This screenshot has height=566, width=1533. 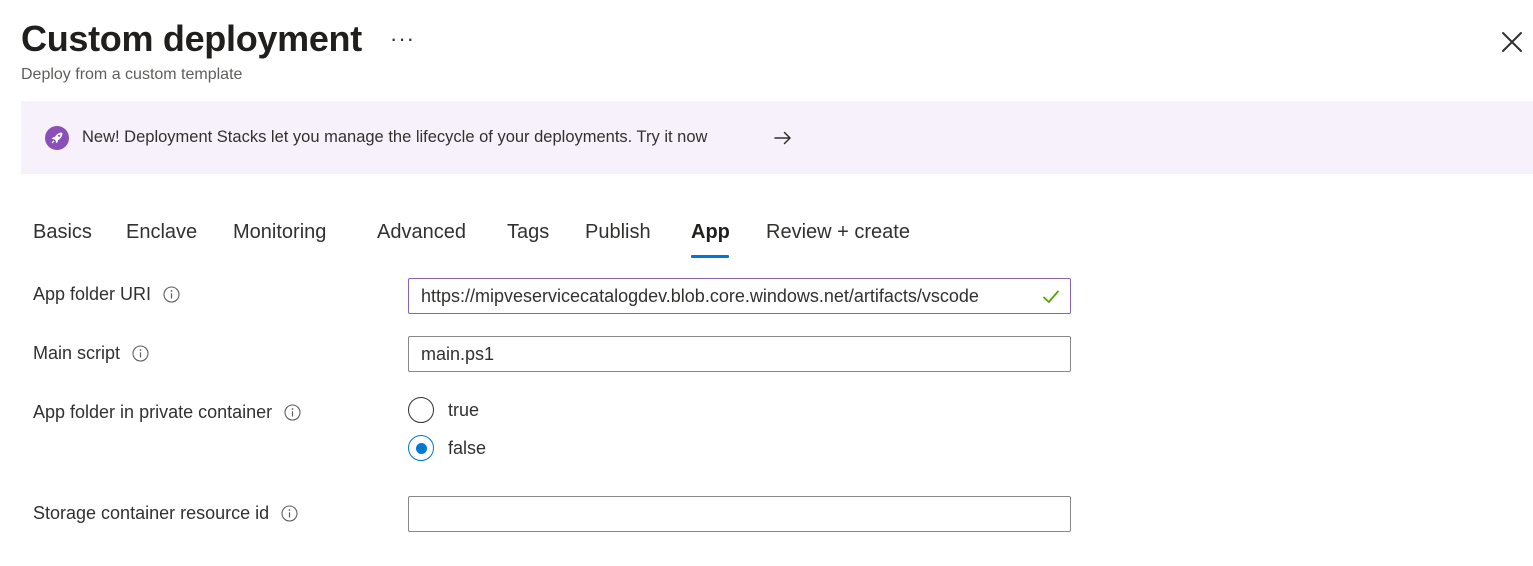 I want to click on tab-review-create: Review + create, so click(x=838, y=232).